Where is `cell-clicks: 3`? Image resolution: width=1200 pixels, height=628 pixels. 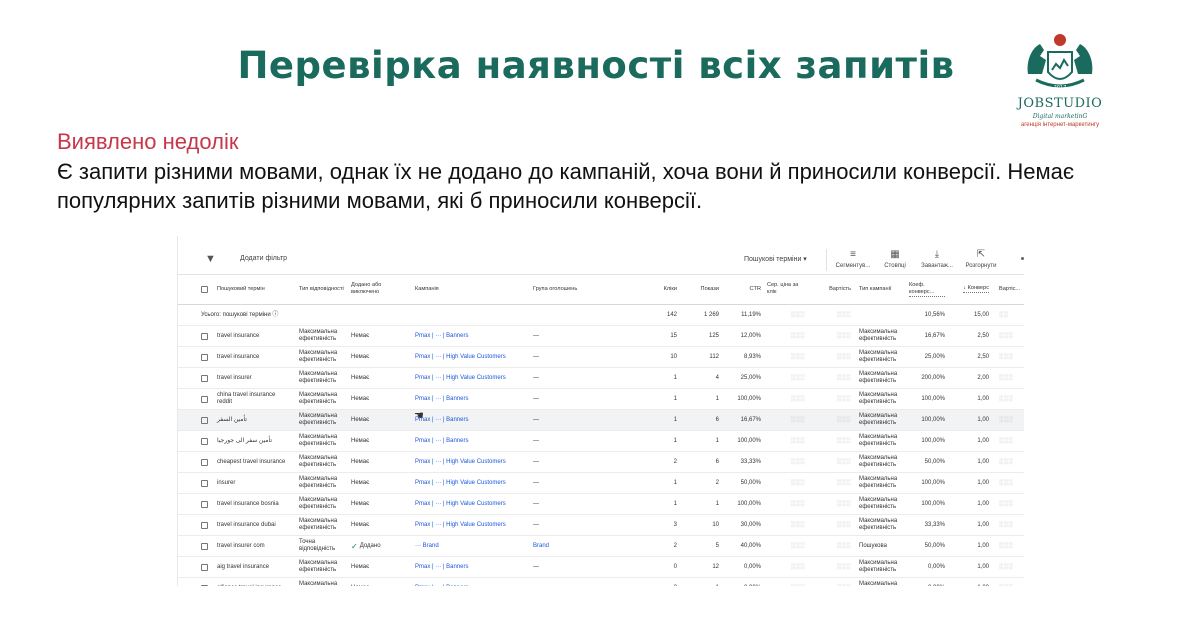 cell-clicks: 3 is located at coordinates (663, 525).